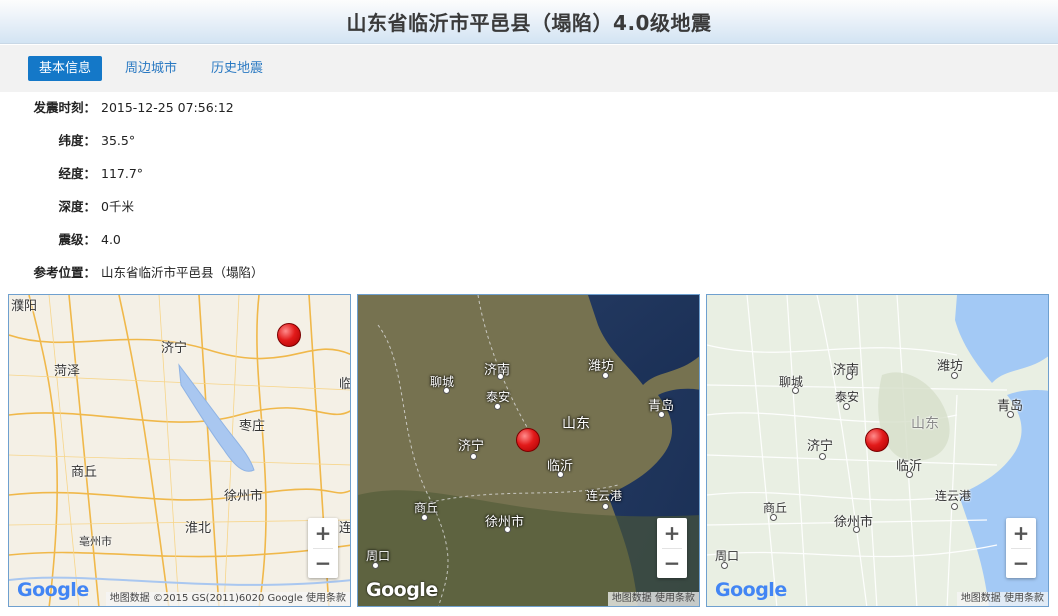 The width and height of the screenshot is (1058, 616). What do you see at coordinates (227, 599) in the screenshot?
I see `map-attribution: 地图数据 ©2015 GS(2011)6020 Google 使用条款` at bounding box center [227, 599].